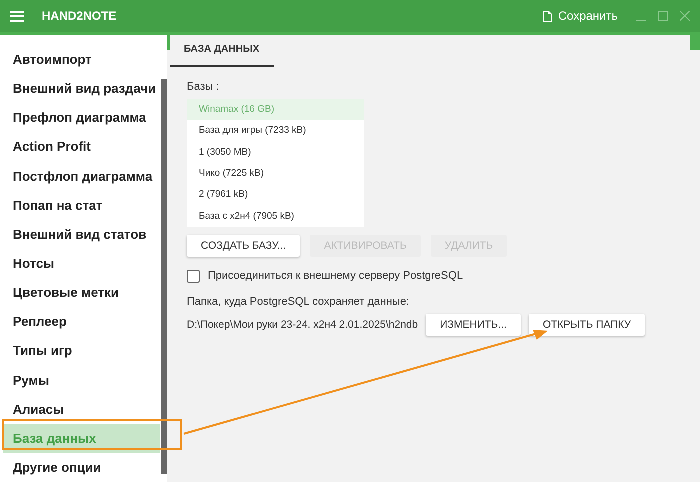 The width and height of the screenshot is (700, 482). What do you see at coordinates (81, 89) in the screenshot?
I see `sidebar-item: Внешний вид раздачи` at bounding box center [81, 89].